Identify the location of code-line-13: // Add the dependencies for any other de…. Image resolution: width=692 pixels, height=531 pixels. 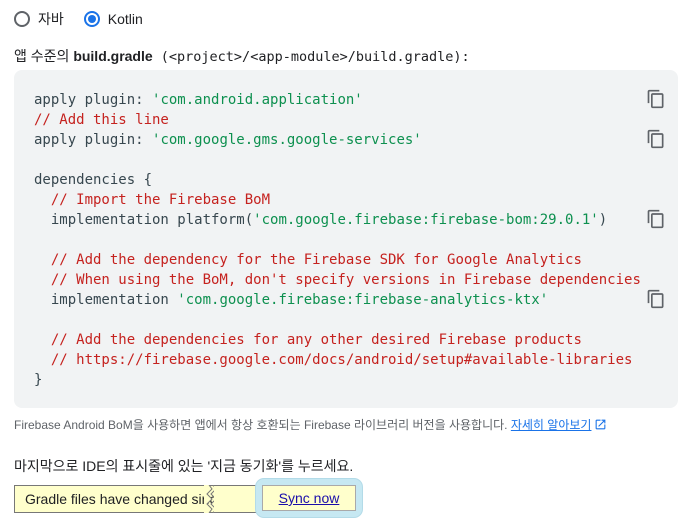
(316, 340).